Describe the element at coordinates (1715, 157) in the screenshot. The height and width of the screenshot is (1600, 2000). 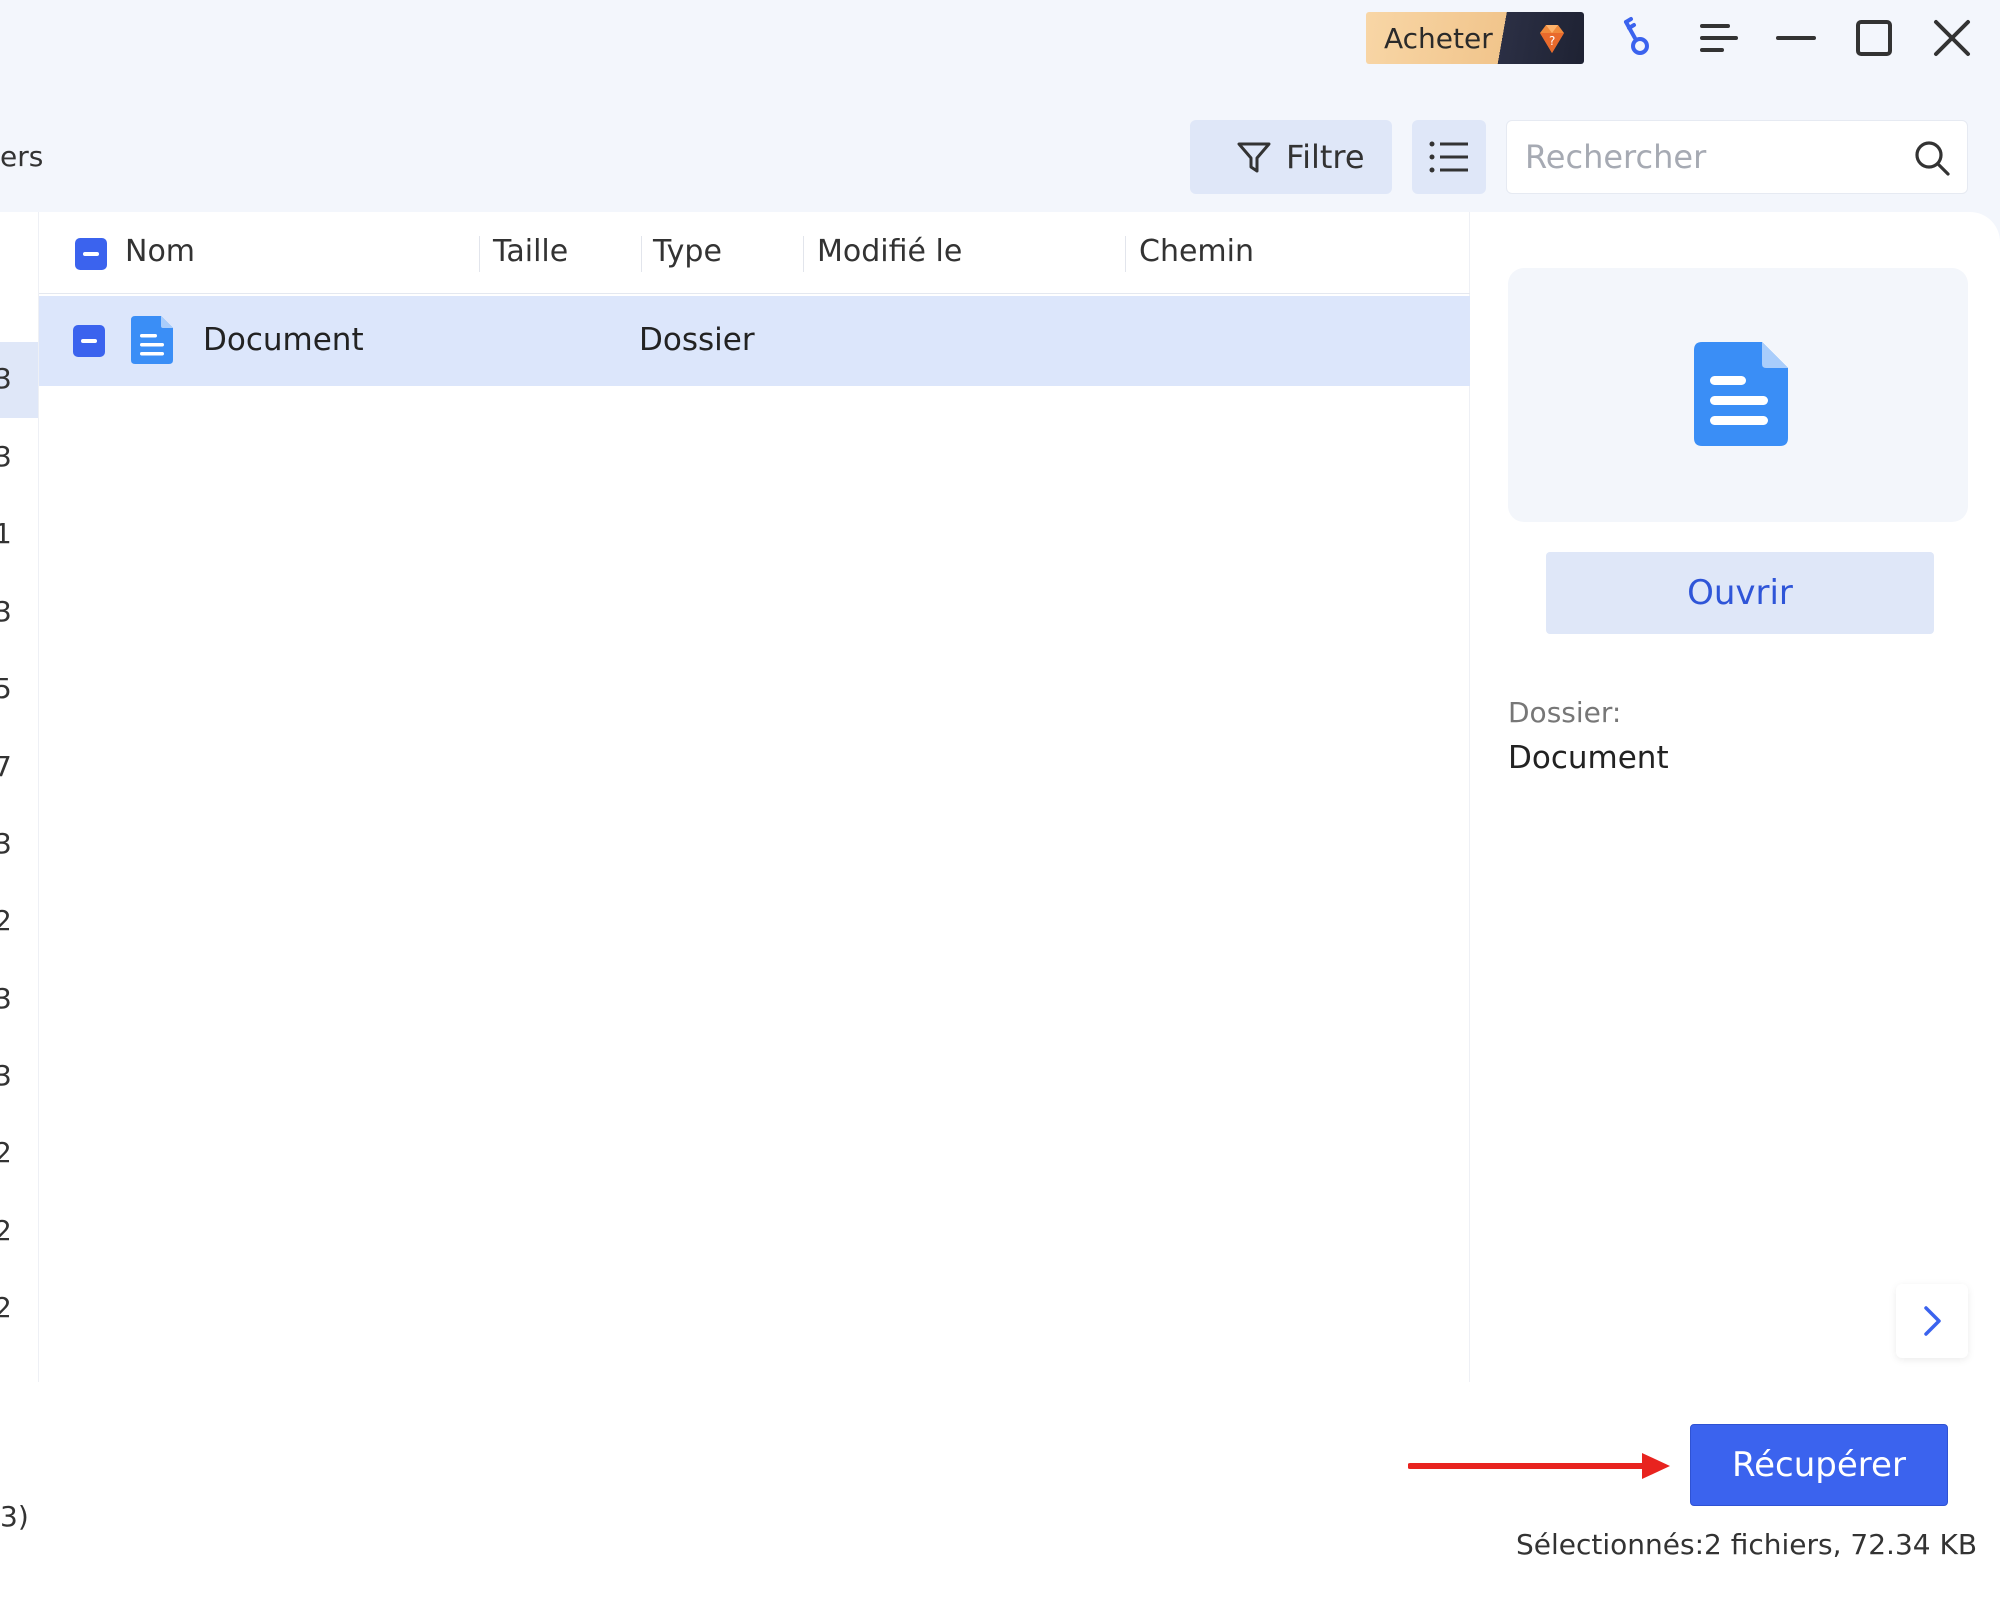
I see `search-input` at that location.